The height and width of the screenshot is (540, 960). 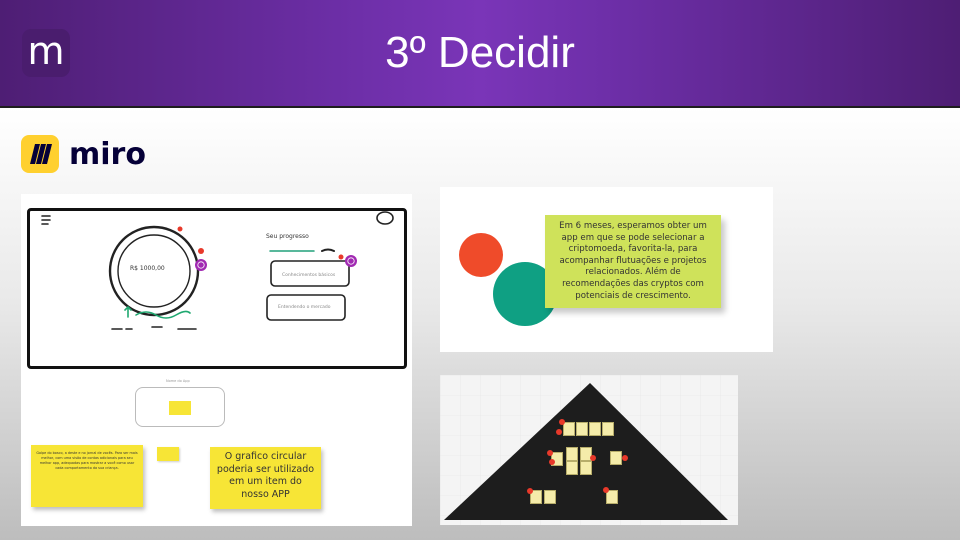 I want to click on red-circle, so click(x=481, y=255).